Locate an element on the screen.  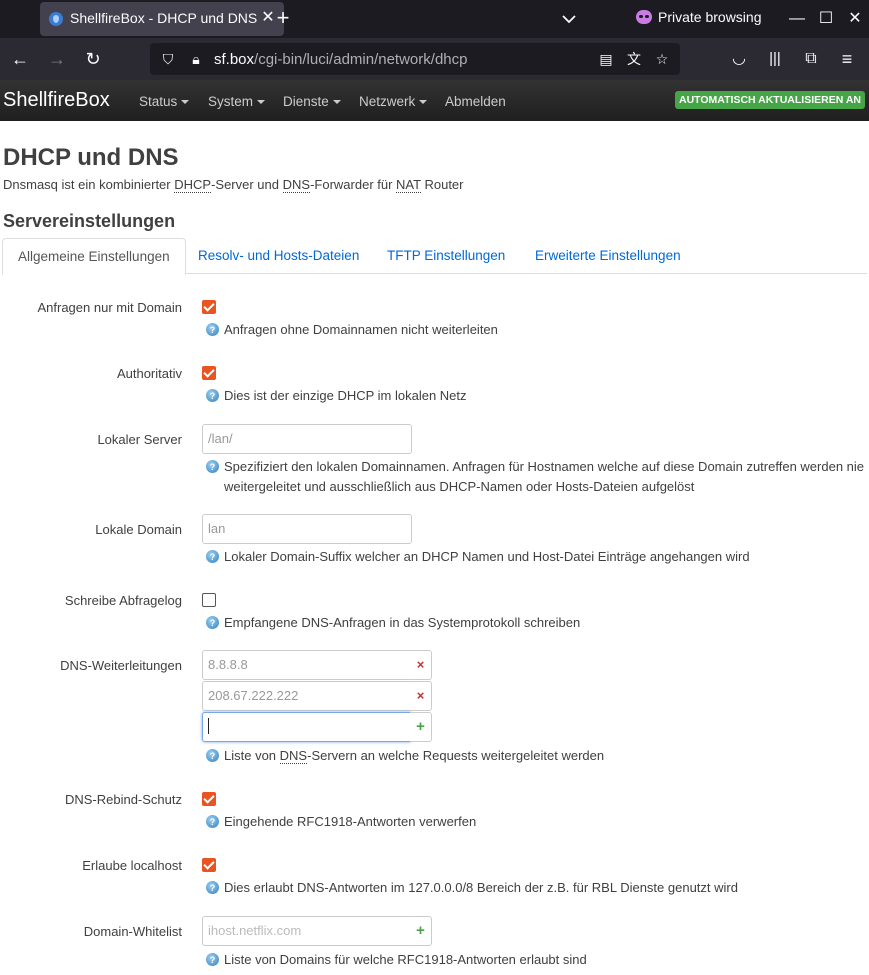
menu-system: System is located at coordinates (237, 101).